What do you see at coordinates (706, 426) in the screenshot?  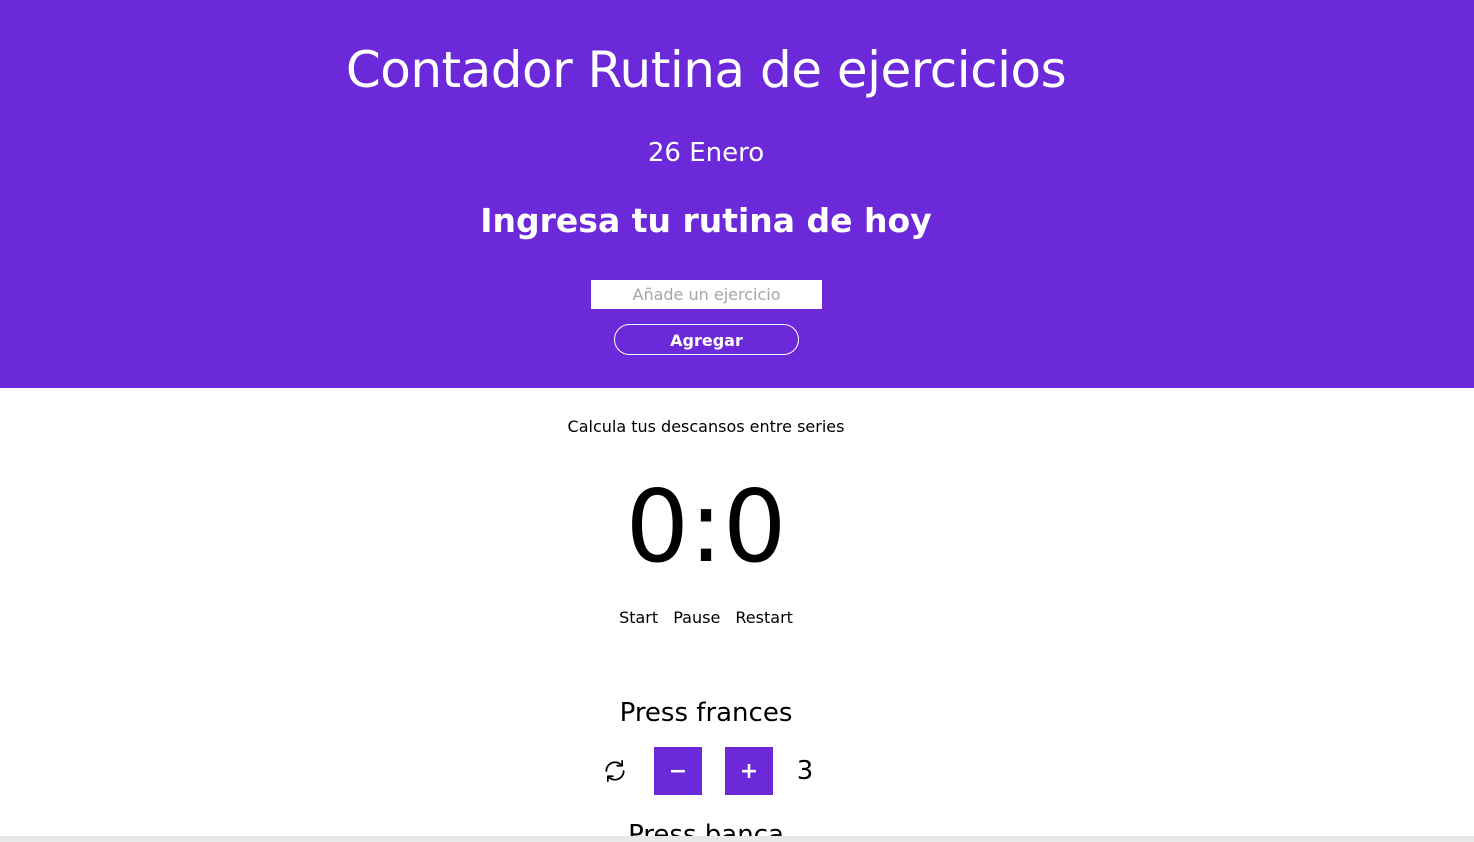 I see `rest-timer-label: Calcula tus descansos entre series` at bounding box center [706, 426].